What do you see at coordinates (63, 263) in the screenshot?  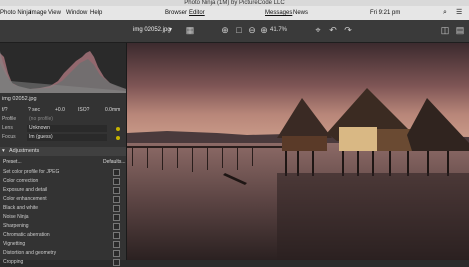 I see `adjustment-item: Cropping` at bounding box center [63, 263].